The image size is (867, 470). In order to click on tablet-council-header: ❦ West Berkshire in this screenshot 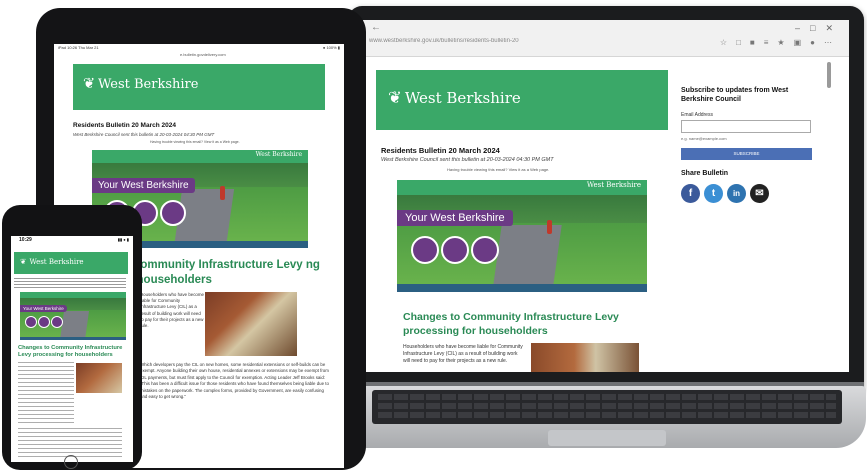, I will do `click(199, 87)`.